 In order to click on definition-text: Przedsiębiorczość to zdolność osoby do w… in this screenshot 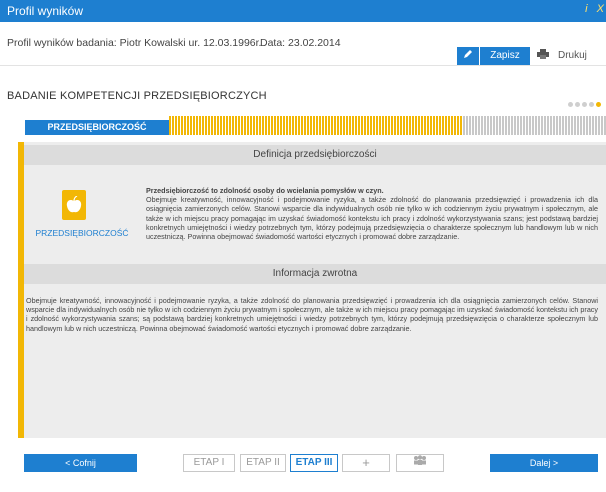, I will do `click(372, 213)`.